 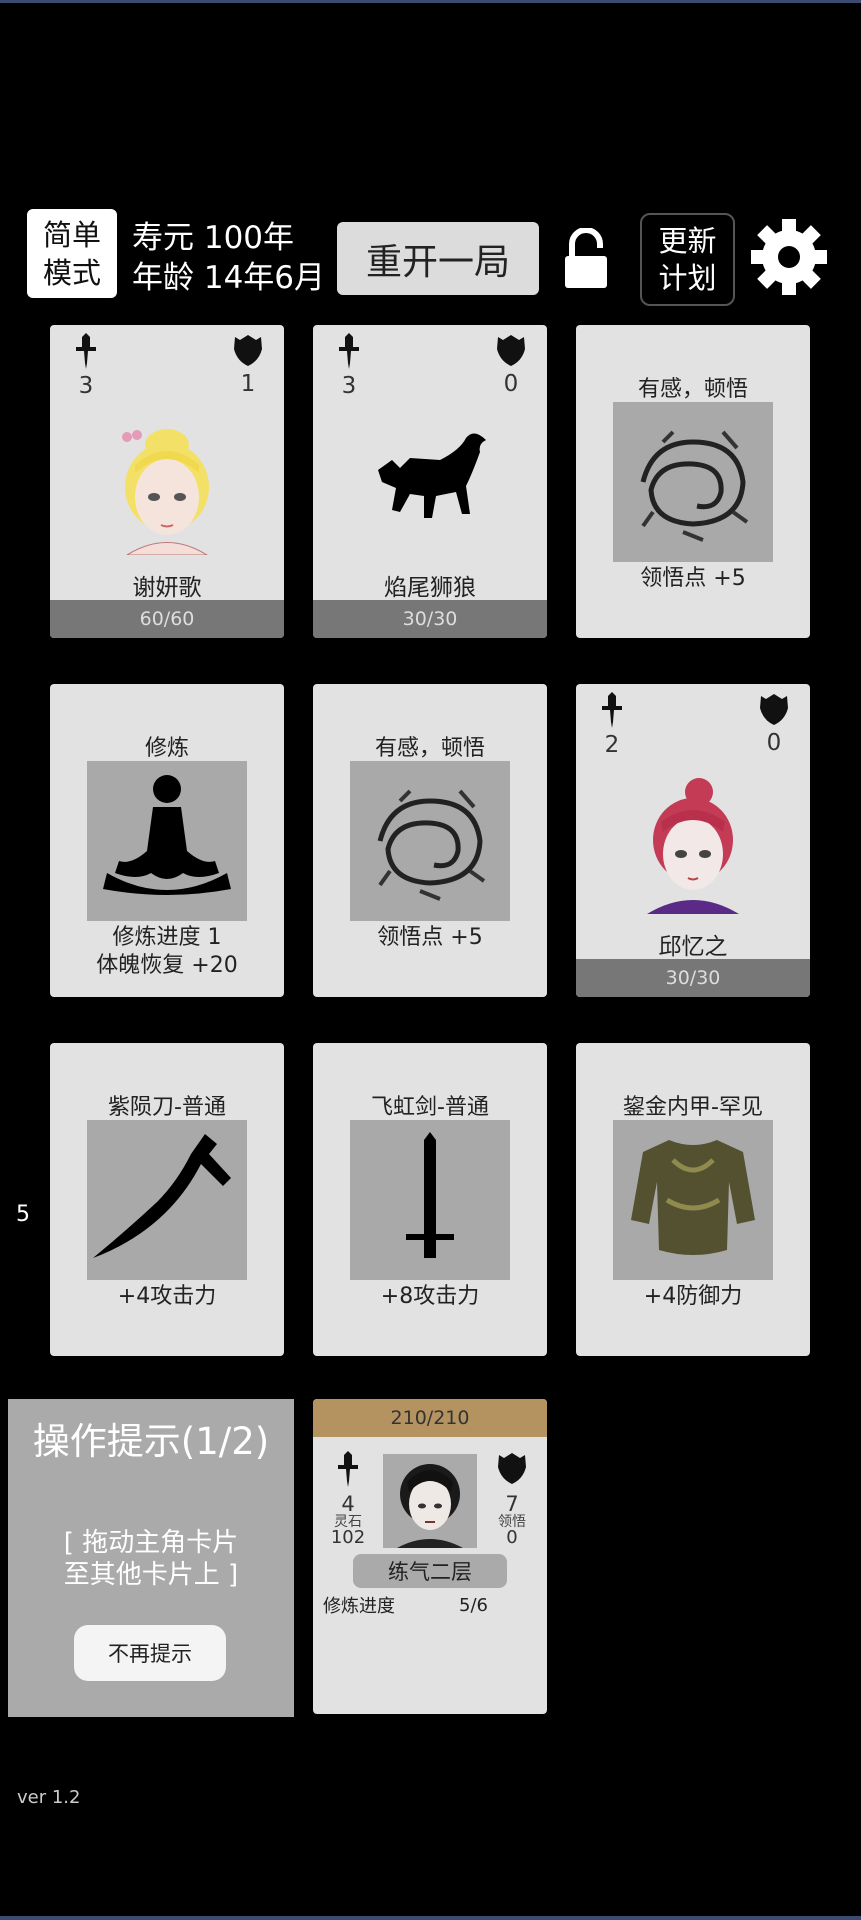 What do you see at coordinates (167, 1107) in the screenshot?
I see `card-title: 紫陨刀-普通` at bounding box center [167, 1107].